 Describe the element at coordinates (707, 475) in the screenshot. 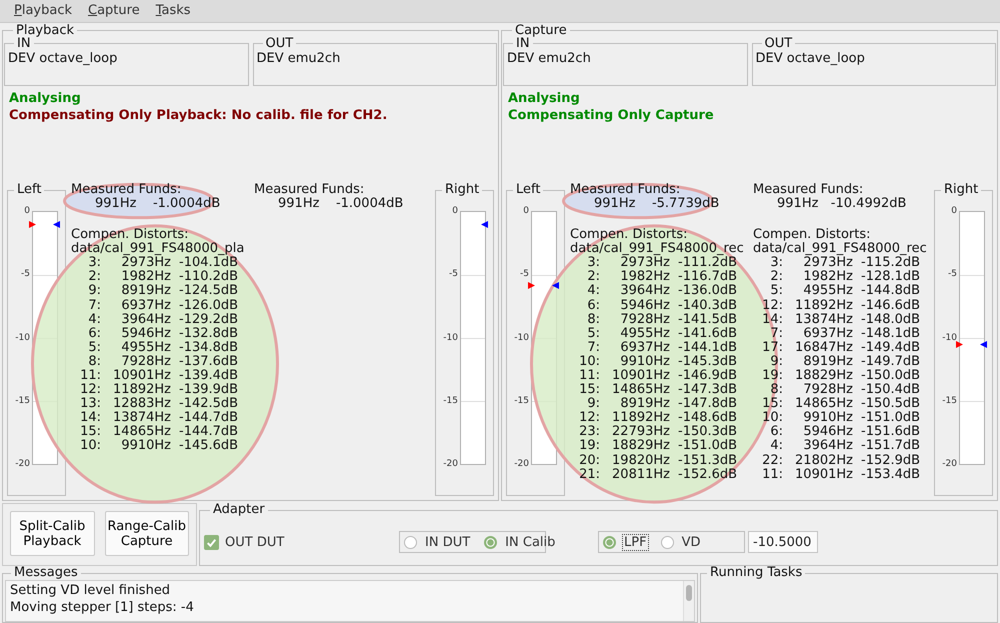

I see `level-value: -152.6dB` at that location.